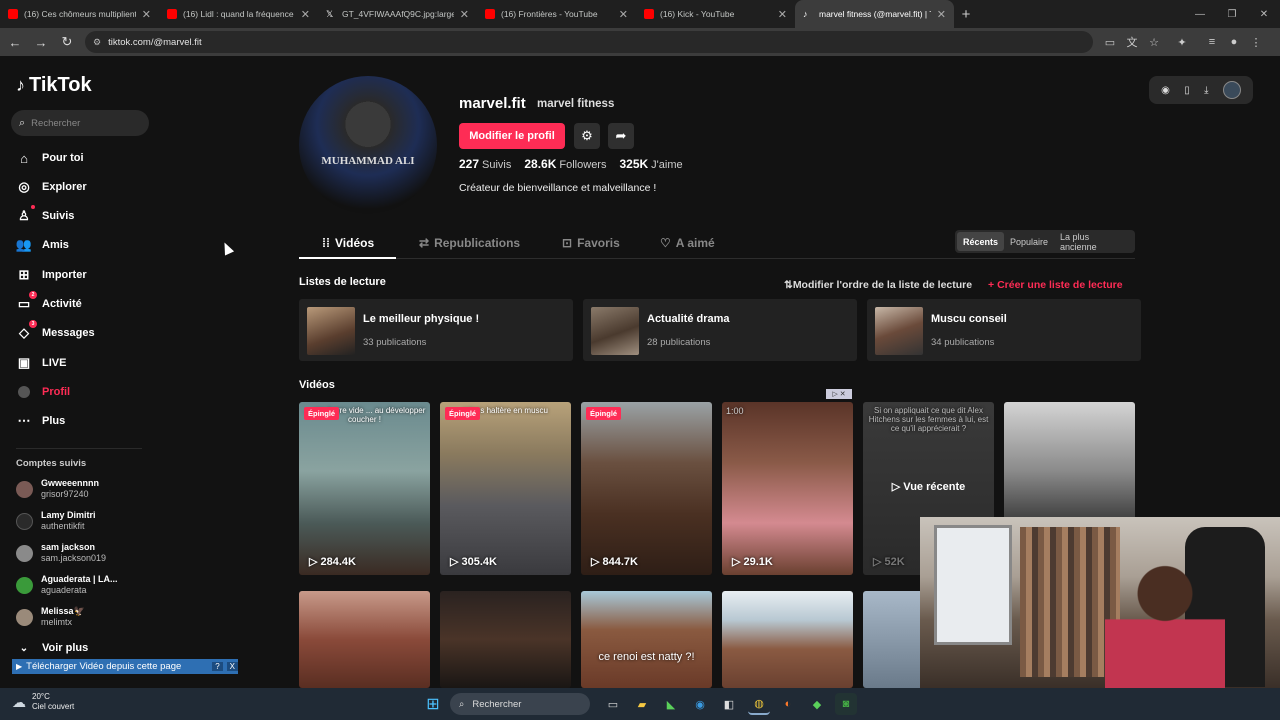  What do you see at coordinates (56, 521) in the screenshot?
I see `following-account: Lamy Dimitri authentikfit` at bounding box center [56, 521].